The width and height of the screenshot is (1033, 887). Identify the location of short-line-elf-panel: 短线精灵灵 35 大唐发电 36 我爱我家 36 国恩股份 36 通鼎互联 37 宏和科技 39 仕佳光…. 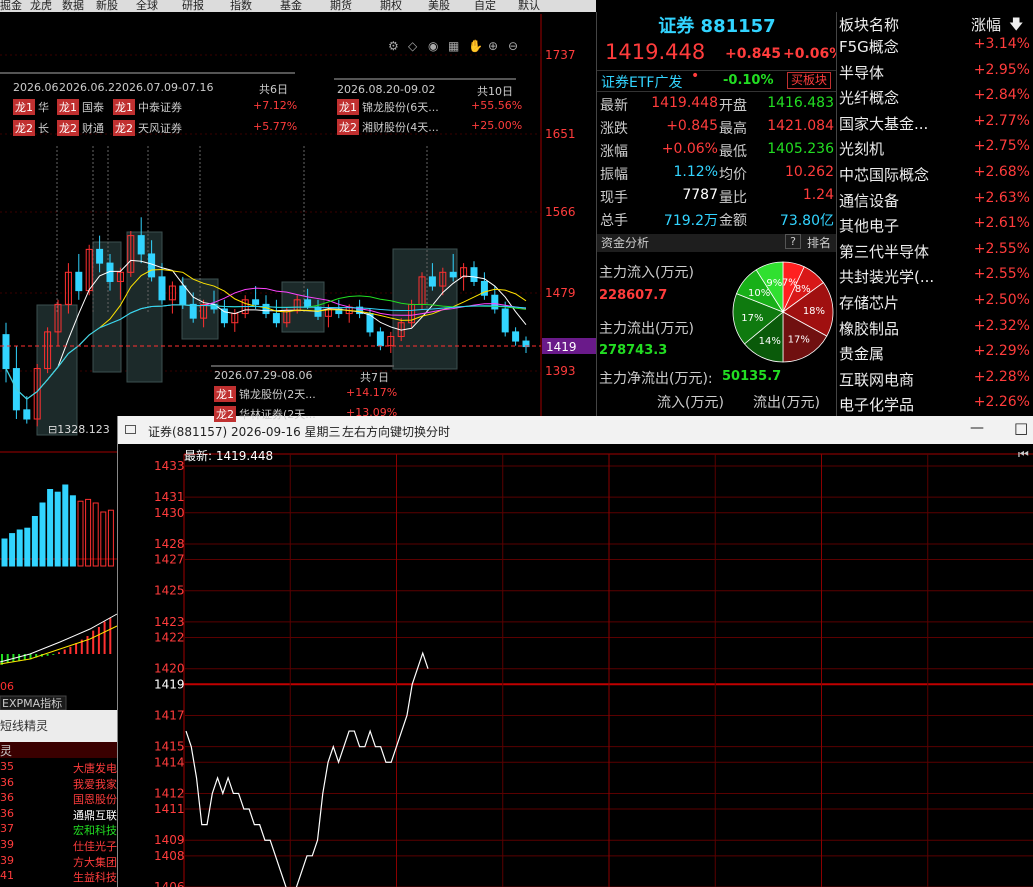
(58, 793).